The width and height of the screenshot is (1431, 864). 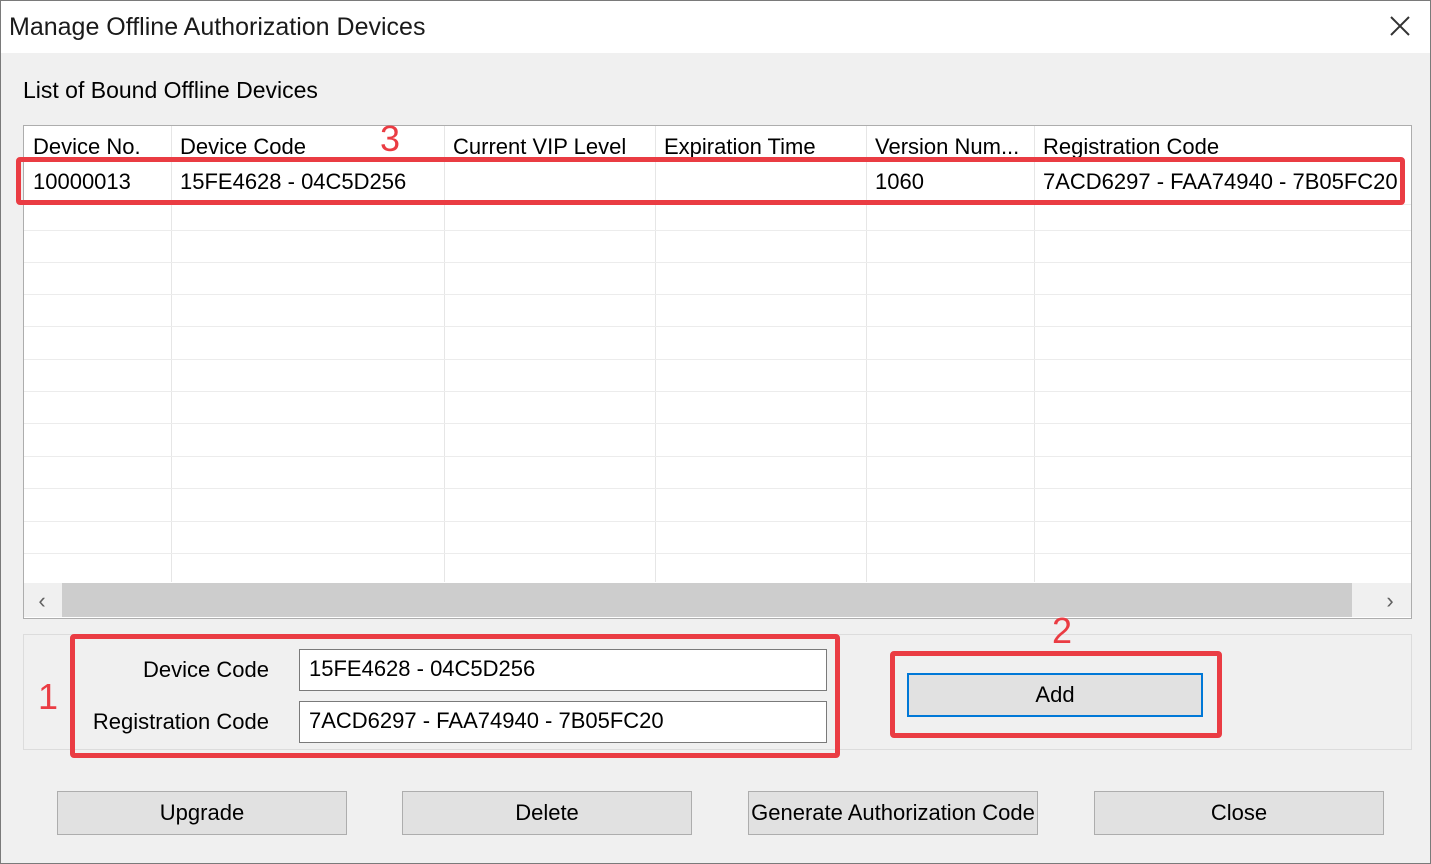 I want to click on scrollbar-thumb, so click(x=707, y=600).